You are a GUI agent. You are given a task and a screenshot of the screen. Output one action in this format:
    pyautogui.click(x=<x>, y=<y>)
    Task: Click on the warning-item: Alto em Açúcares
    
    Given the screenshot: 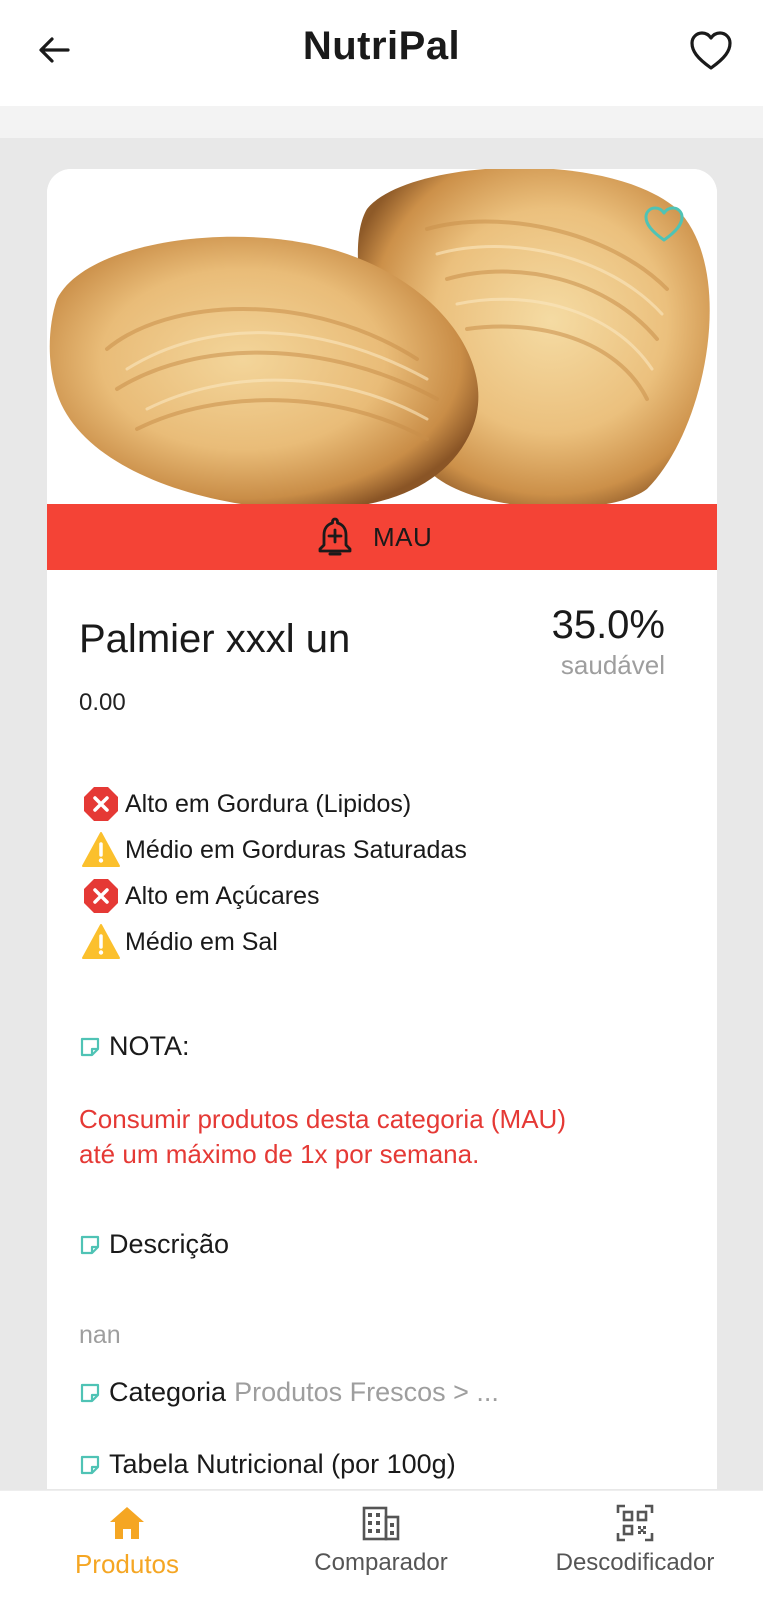 What is the action you would take?
    pyautogui.click(x=274, y=896)
    